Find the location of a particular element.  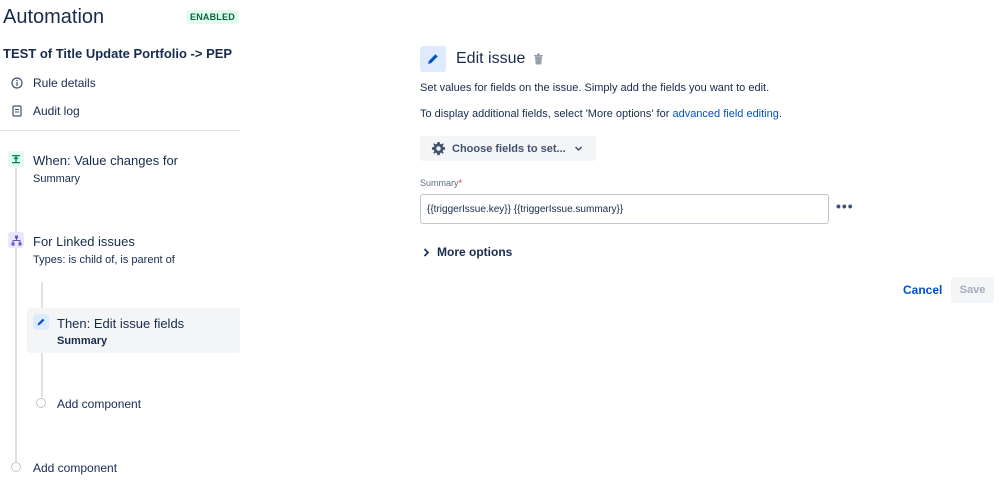

summary-field-label: Summary* is located at coordinates (441, 183).